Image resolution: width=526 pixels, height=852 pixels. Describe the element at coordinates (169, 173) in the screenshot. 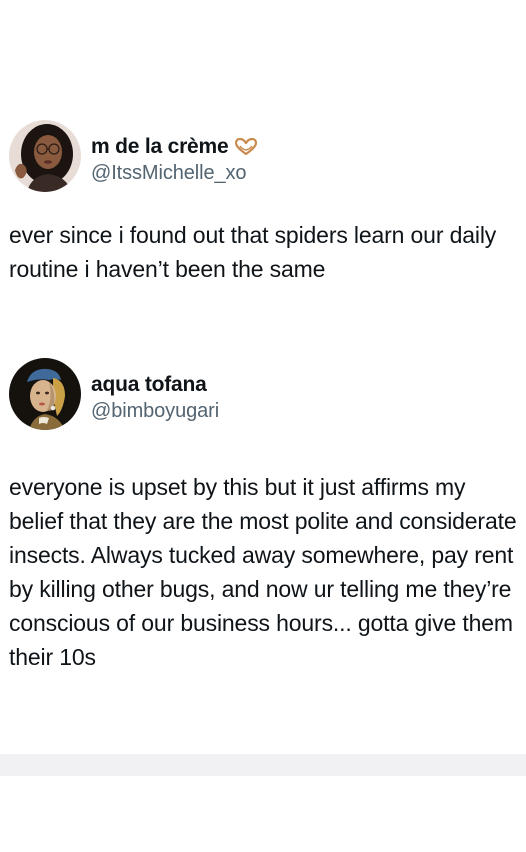

I see `handle: @ItssMichelle_xo` at that location.